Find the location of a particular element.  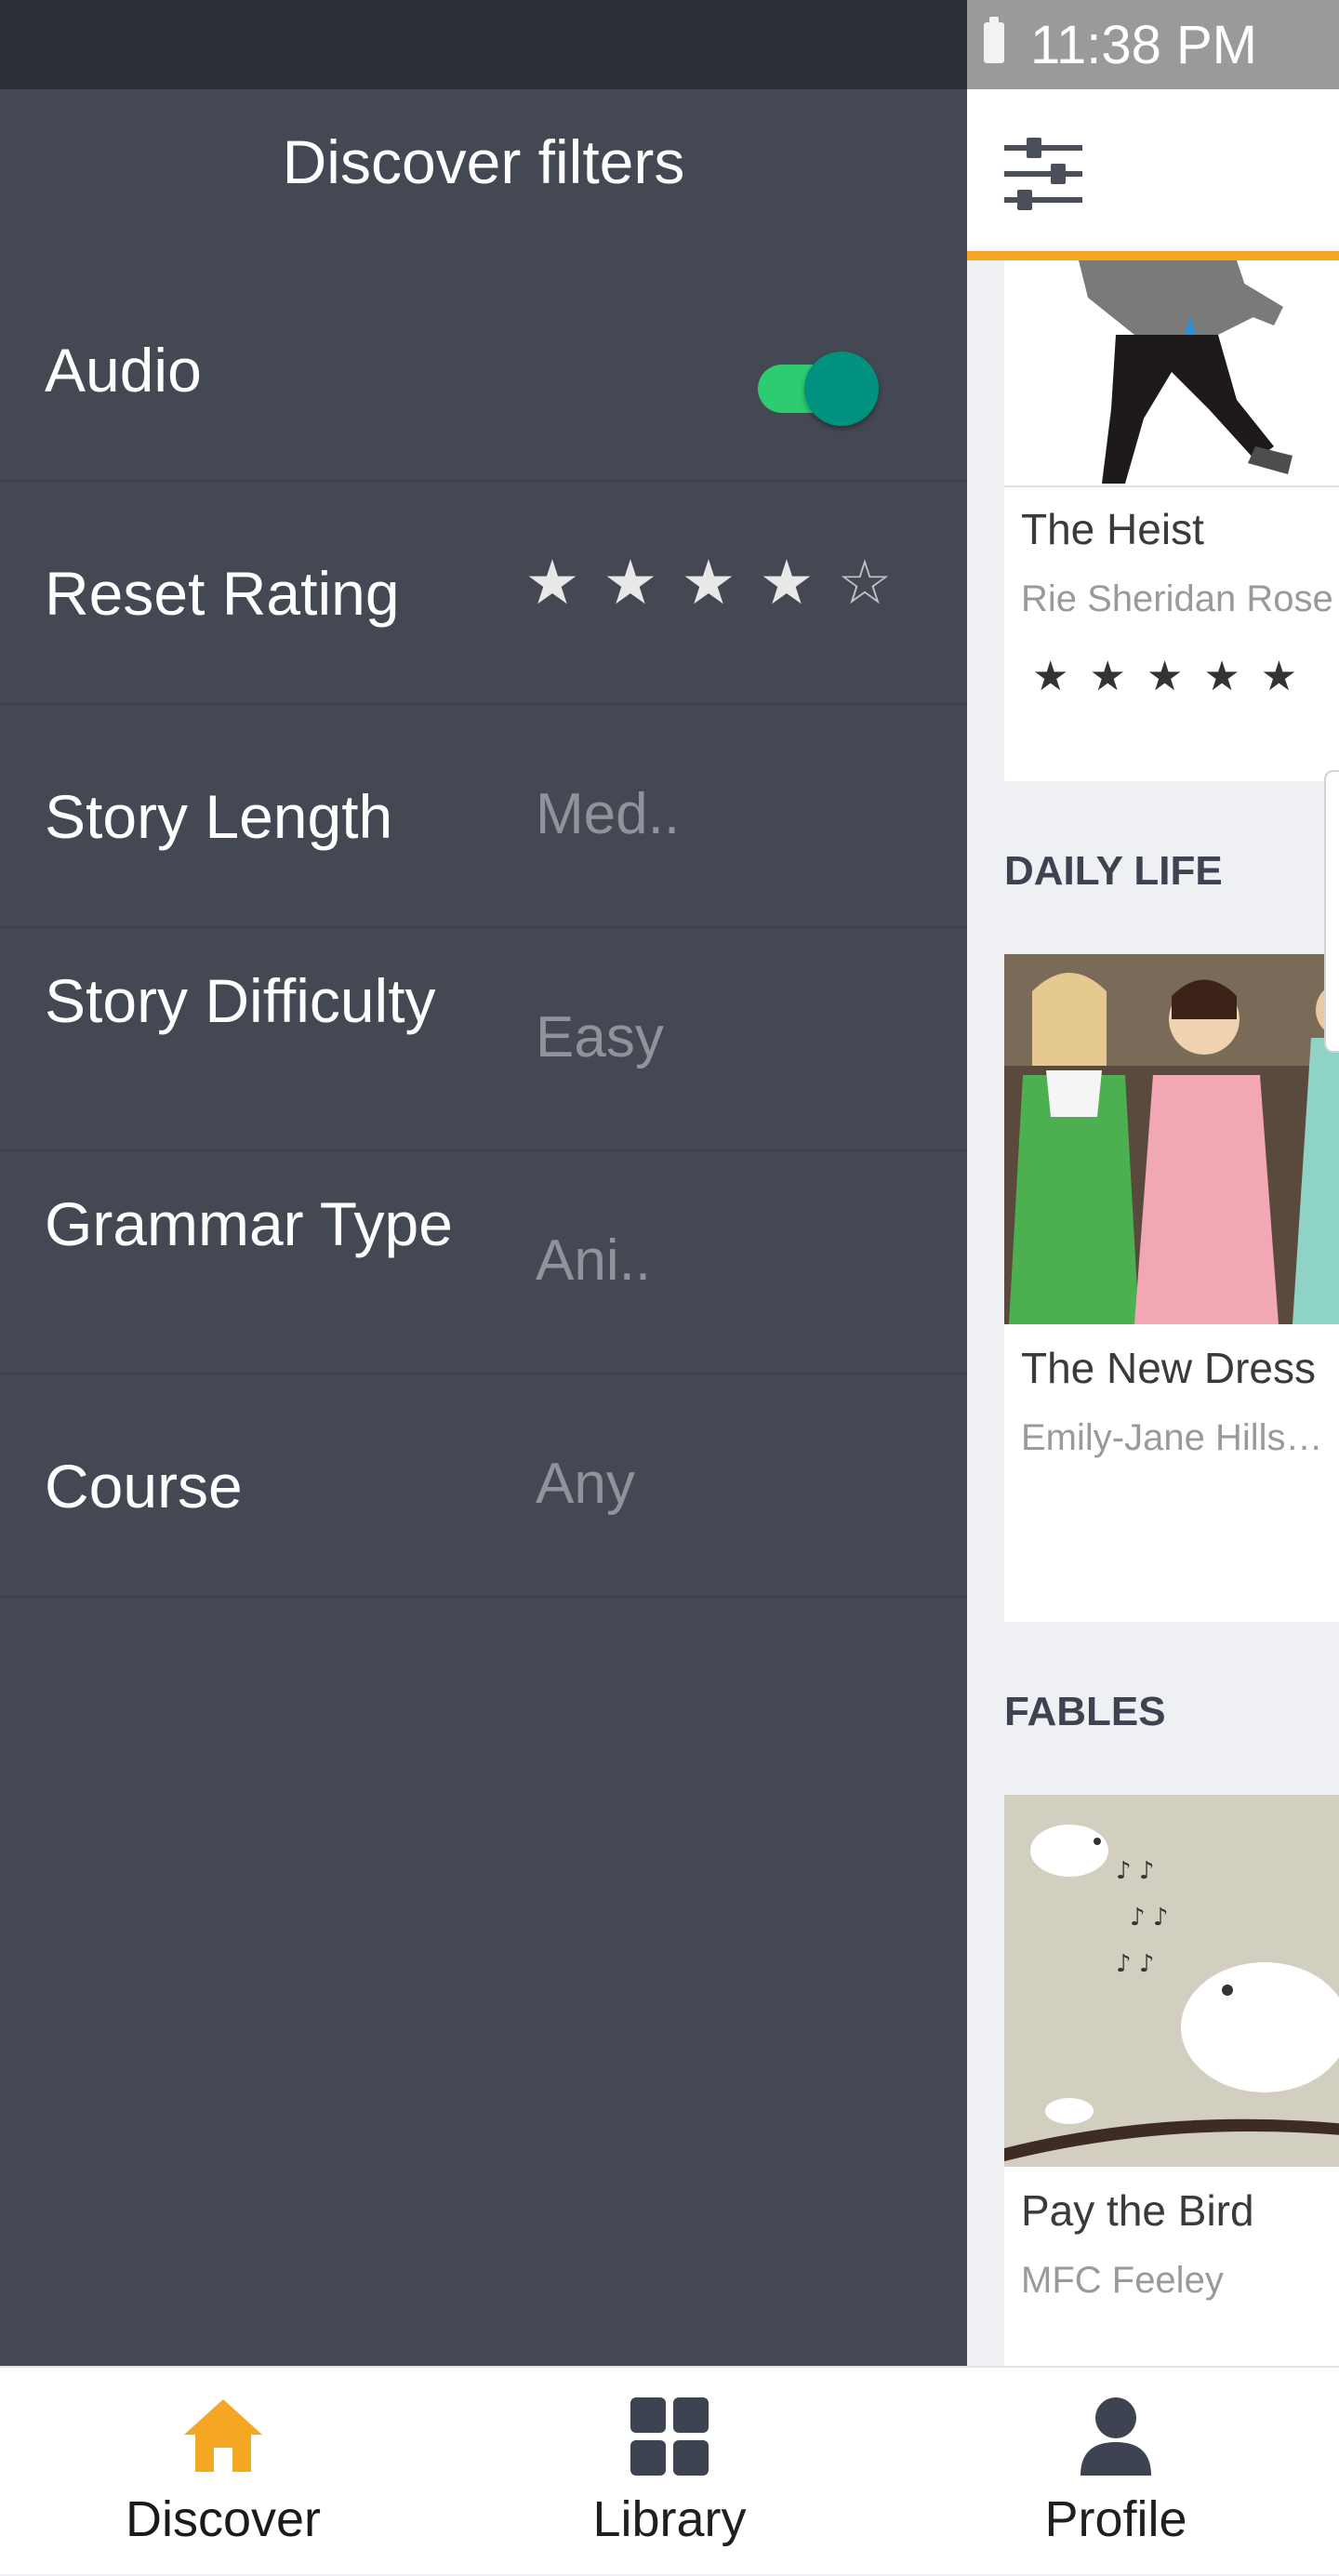

filter-label: Audio is located at coordinates (123, 370).